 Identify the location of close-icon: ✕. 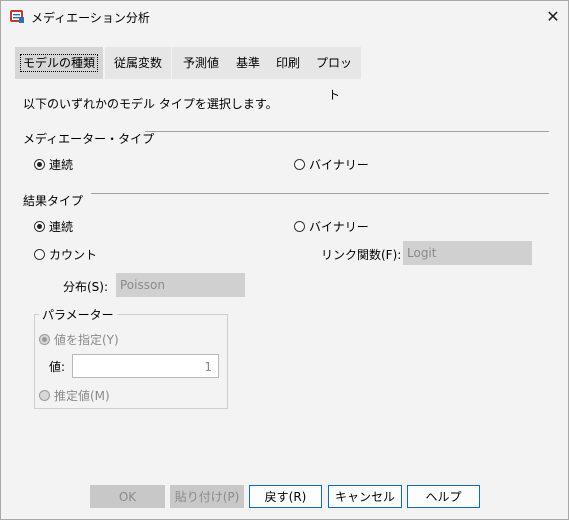
(553, 16).